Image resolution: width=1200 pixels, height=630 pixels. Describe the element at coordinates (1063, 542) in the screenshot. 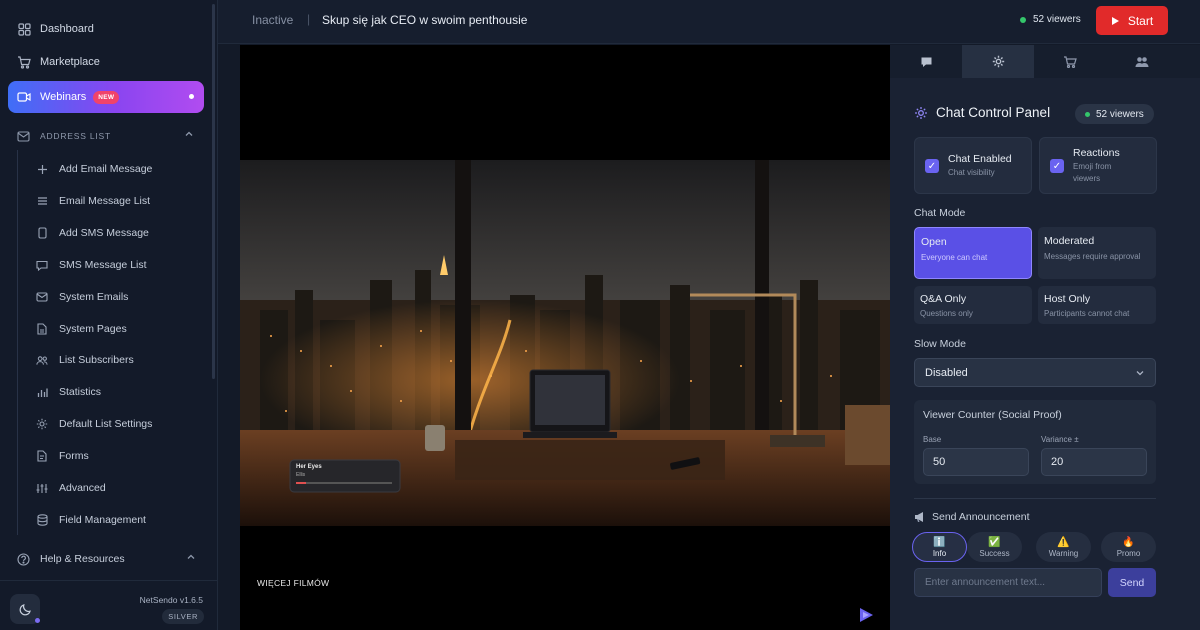

I see `warning-icon: ⚠️` at that location.